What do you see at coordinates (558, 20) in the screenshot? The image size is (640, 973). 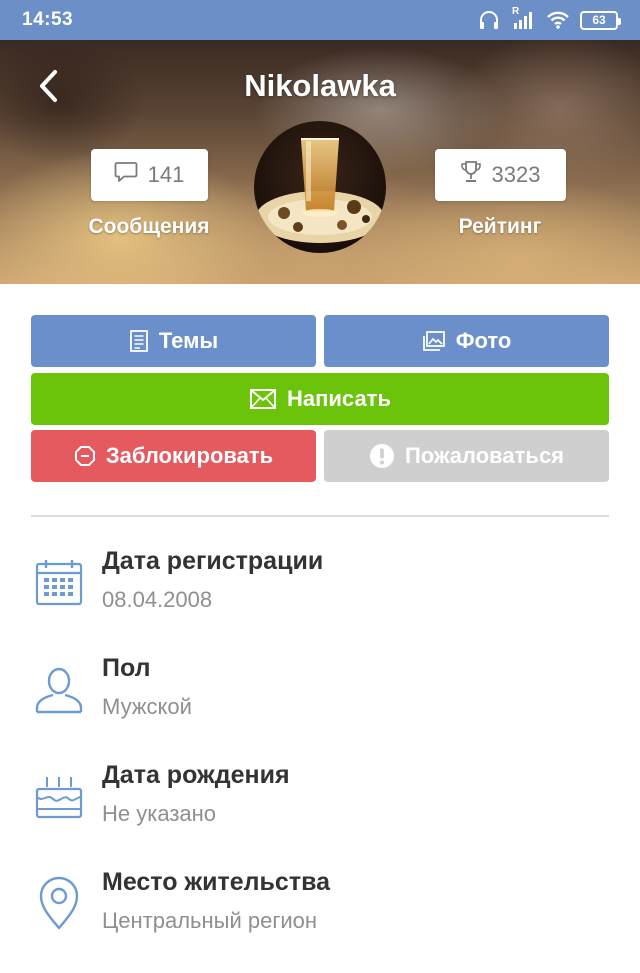 I see `wifi-icon` at bounding box center [558, 20].